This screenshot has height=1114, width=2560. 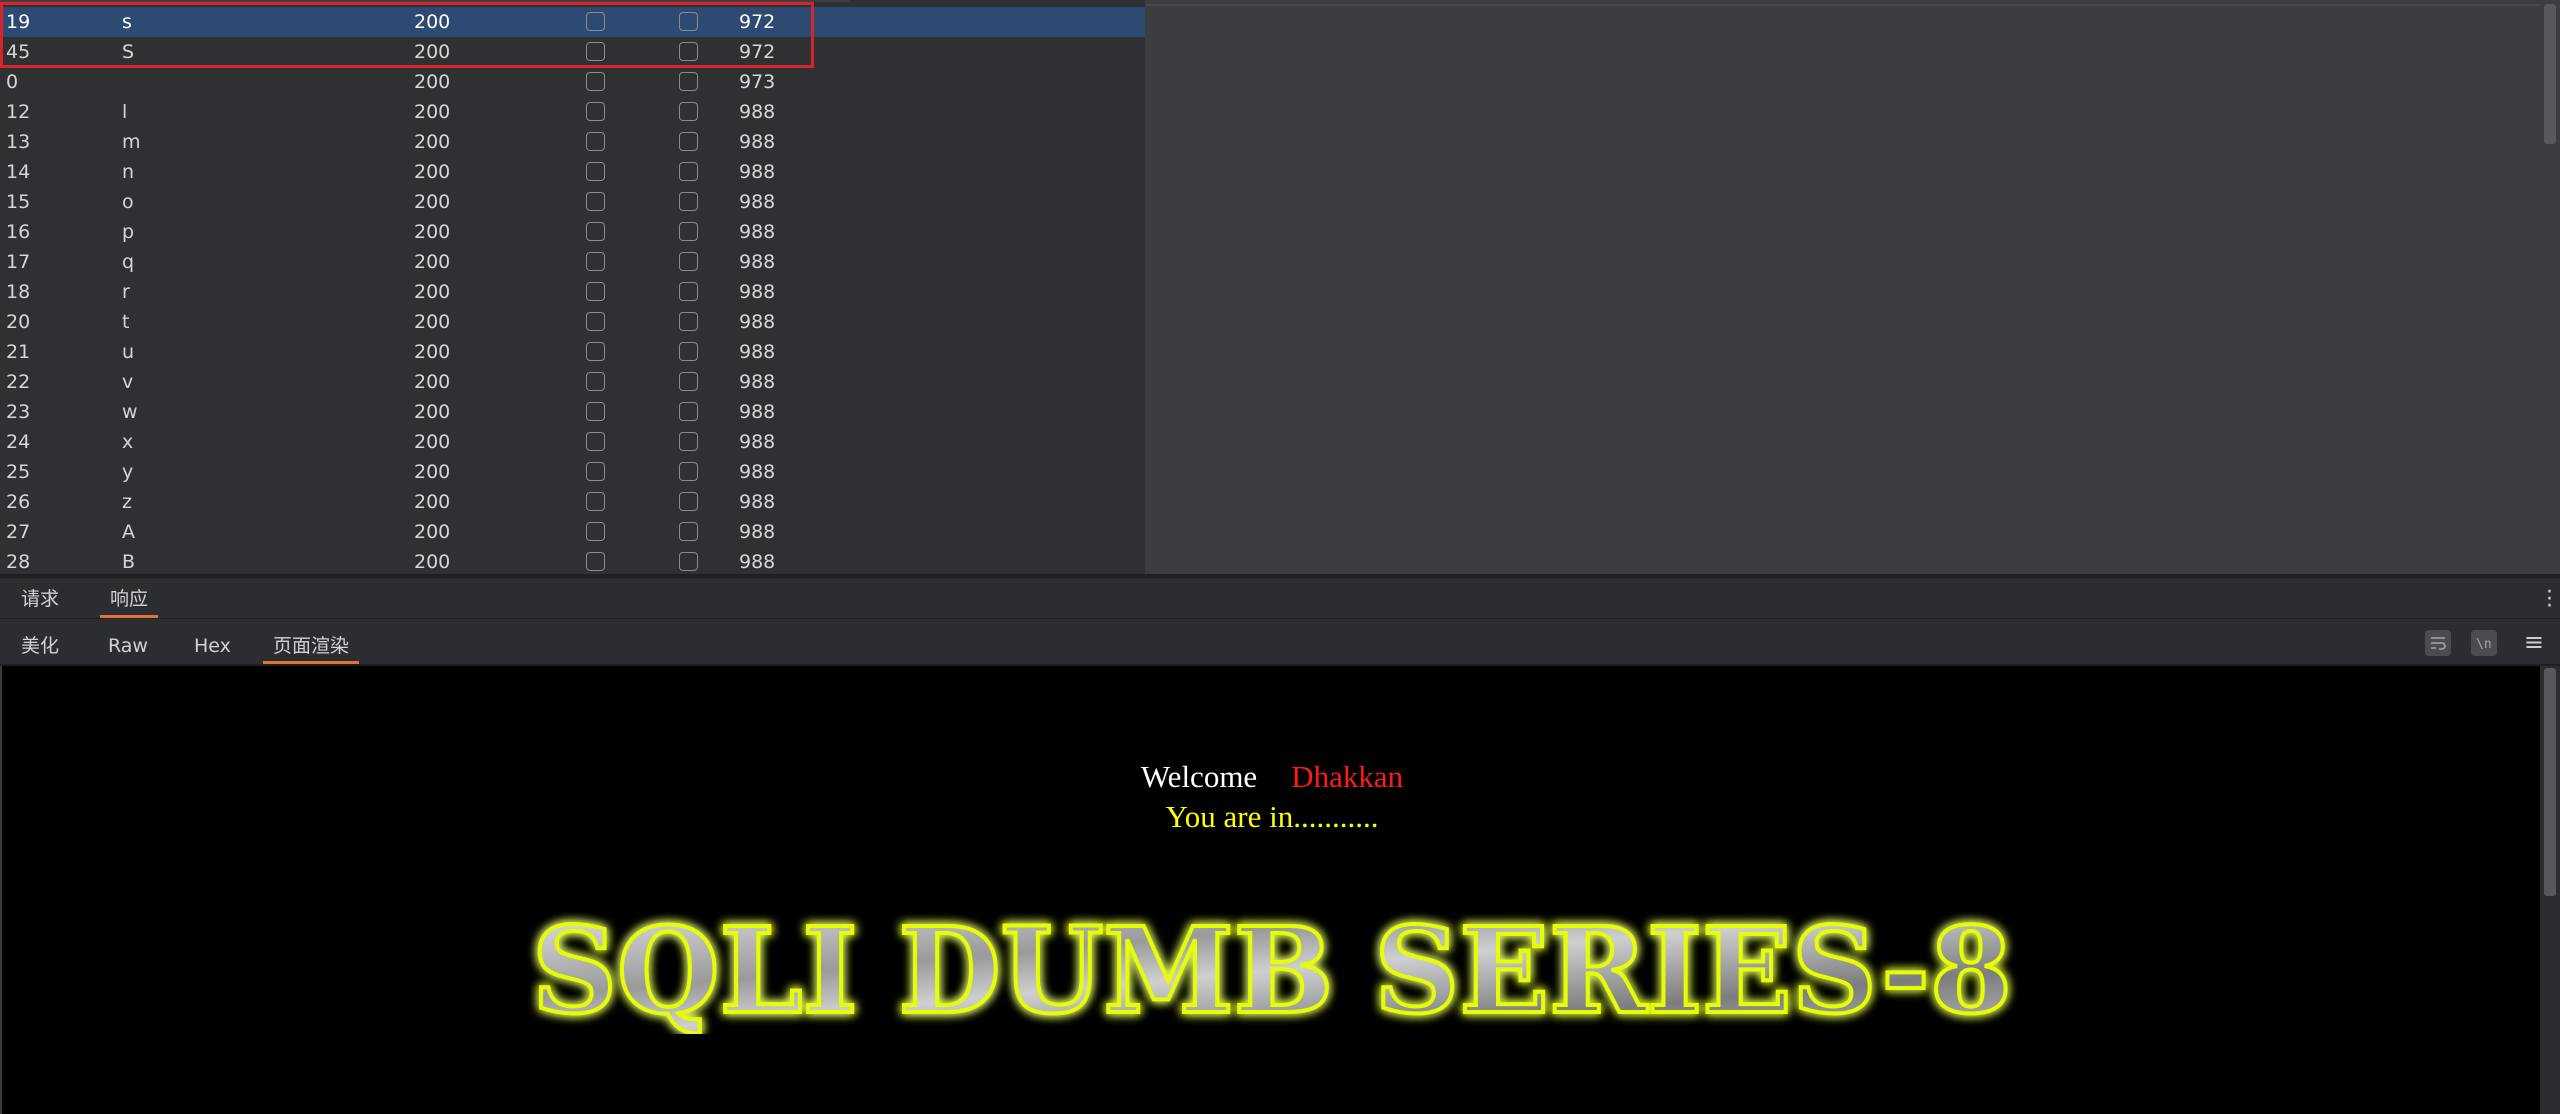 I want to click on banner-text: SQLI DUMB SERIES-8, so click(x=1272, y=969).